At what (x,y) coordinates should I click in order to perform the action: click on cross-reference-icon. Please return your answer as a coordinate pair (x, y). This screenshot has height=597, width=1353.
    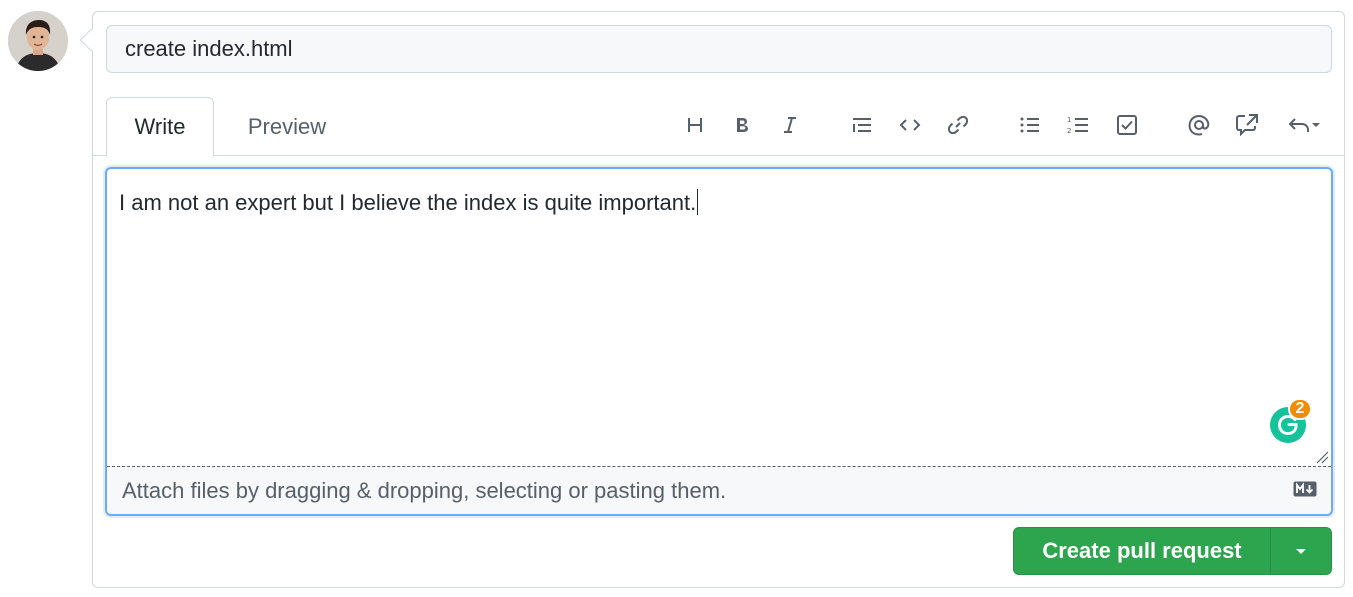
    Looking at the image, I should click on (1247, 125).